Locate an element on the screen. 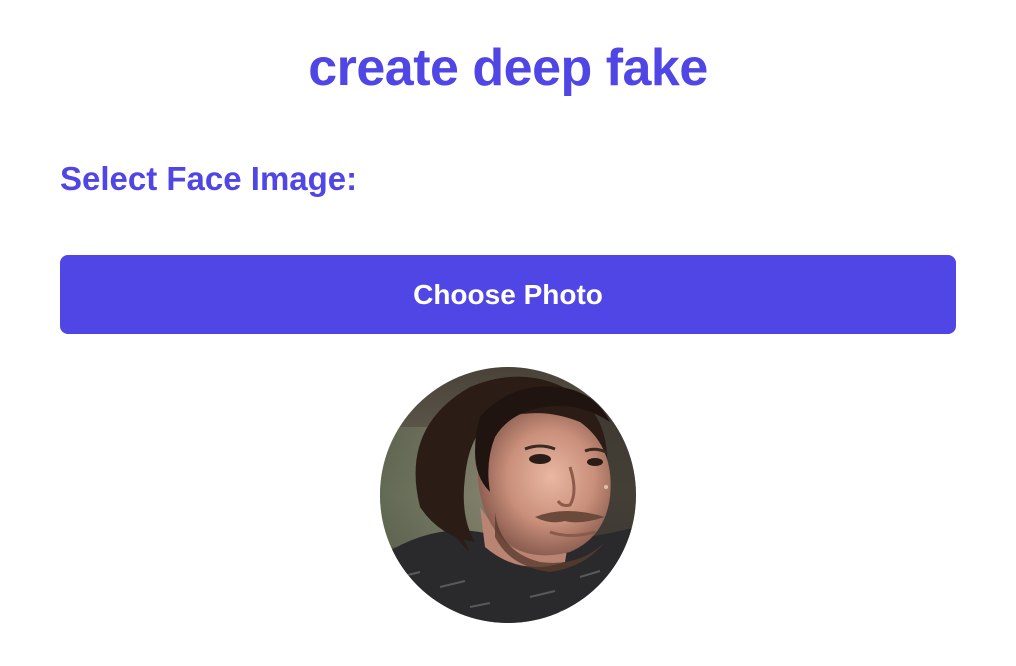  page-title: create deep fake is located at coordinates (508, 68).